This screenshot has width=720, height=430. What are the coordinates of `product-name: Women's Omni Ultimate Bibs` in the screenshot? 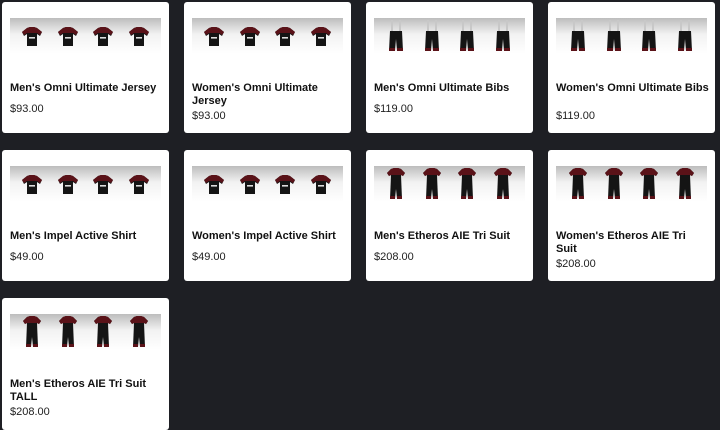 It's located at (632, 88).